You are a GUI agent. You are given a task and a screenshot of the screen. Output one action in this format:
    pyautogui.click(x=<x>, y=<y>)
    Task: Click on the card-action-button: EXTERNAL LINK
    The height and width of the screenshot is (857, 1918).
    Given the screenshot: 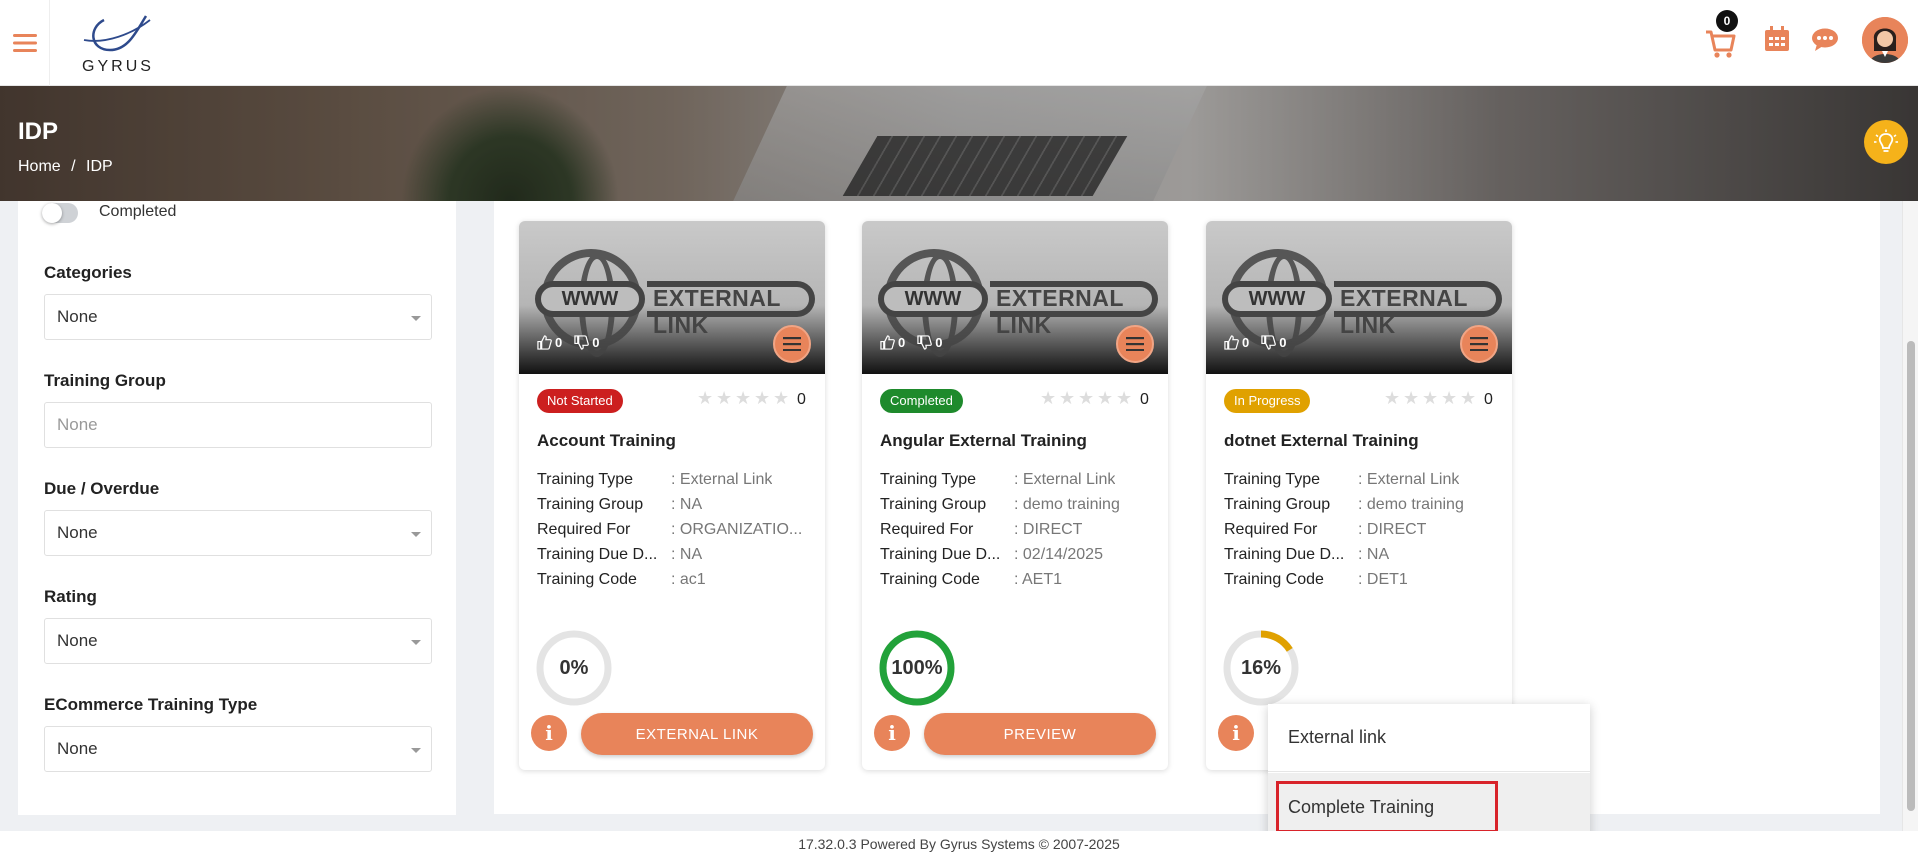 What is the action you would take?
    pyautogui.click(x=697, y=734)
    